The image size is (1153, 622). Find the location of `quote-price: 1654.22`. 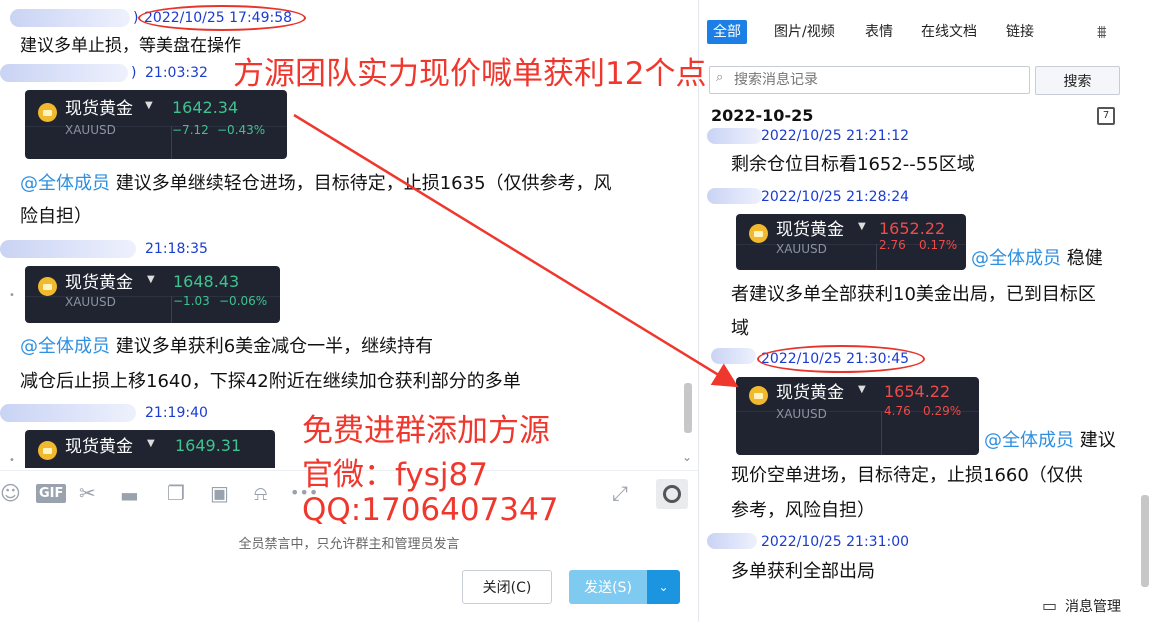

quote-price: 1654.22 is located at coordinates (917, 391).